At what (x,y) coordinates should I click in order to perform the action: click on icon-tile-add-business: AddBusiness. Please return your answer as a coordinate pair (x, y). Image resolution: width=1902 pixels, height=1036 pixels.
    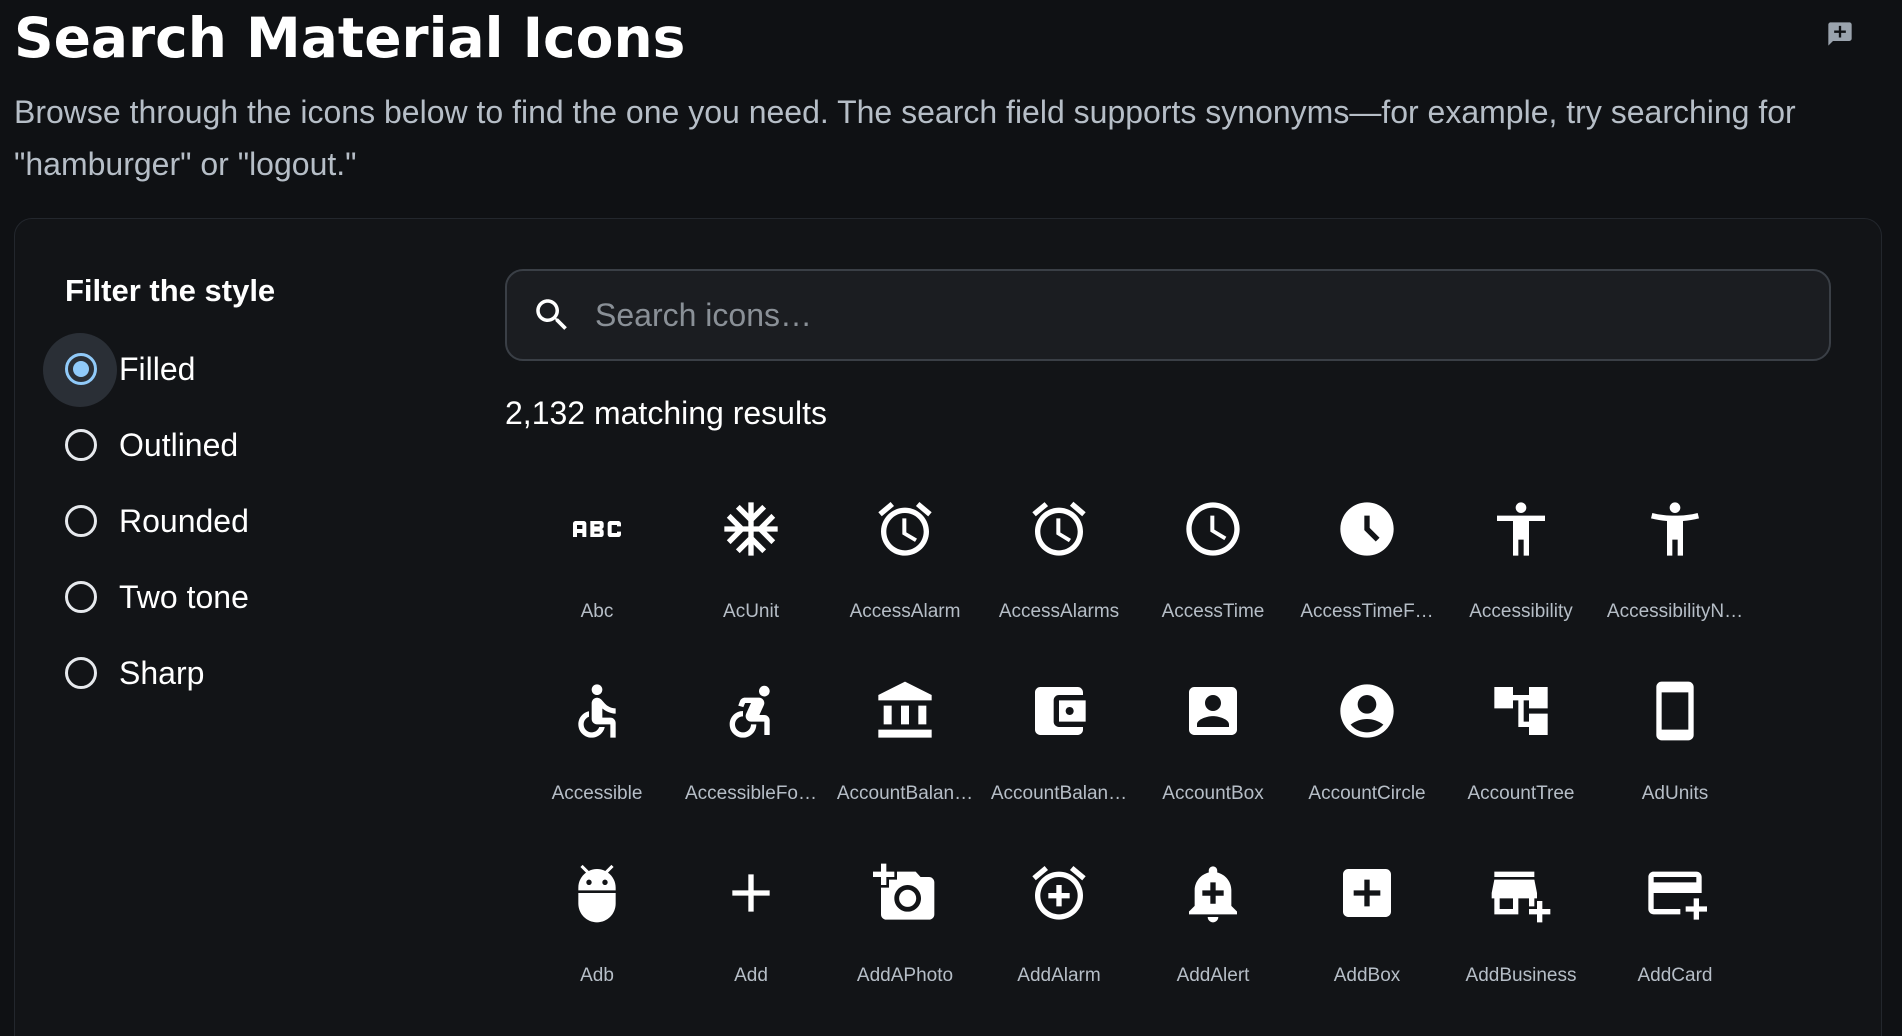
    Looking at the image, I should click on (1521, 930).